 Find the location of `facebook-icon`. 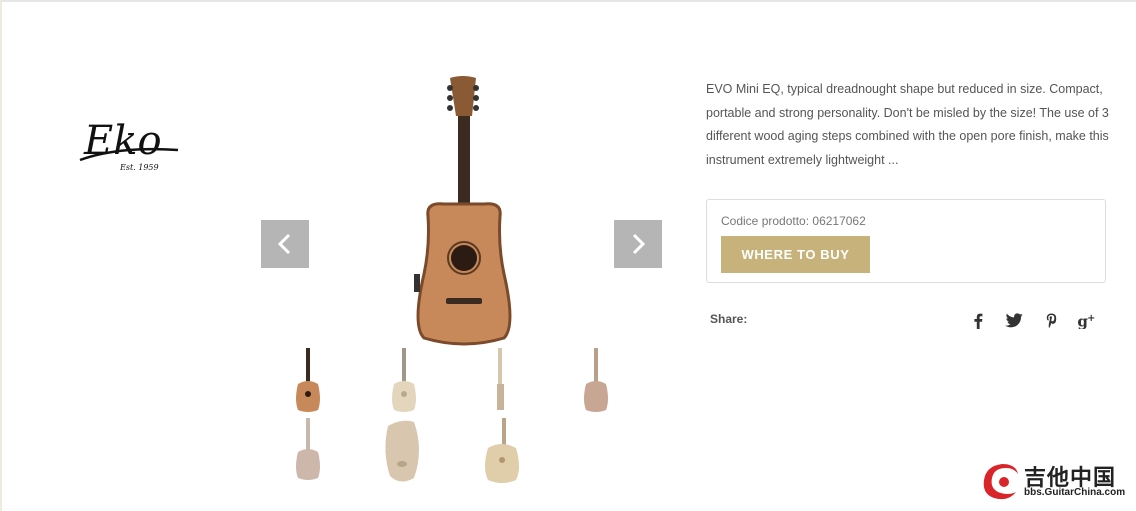

facebook-icon is located at coordinates (978, 321).